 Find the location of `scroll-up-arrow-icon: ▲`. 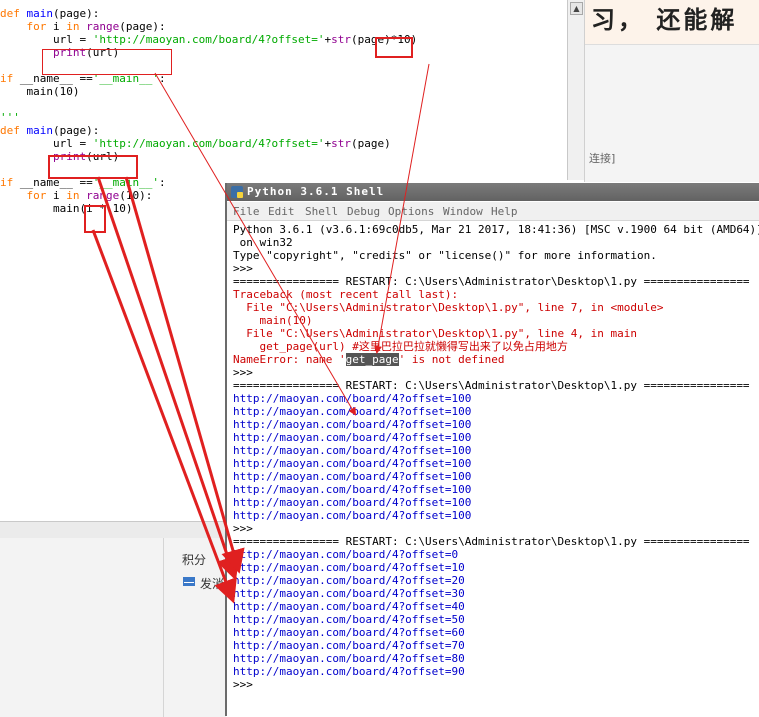

scroll-up-arrow-icon: ▲ is located at coordinates (576, 8).